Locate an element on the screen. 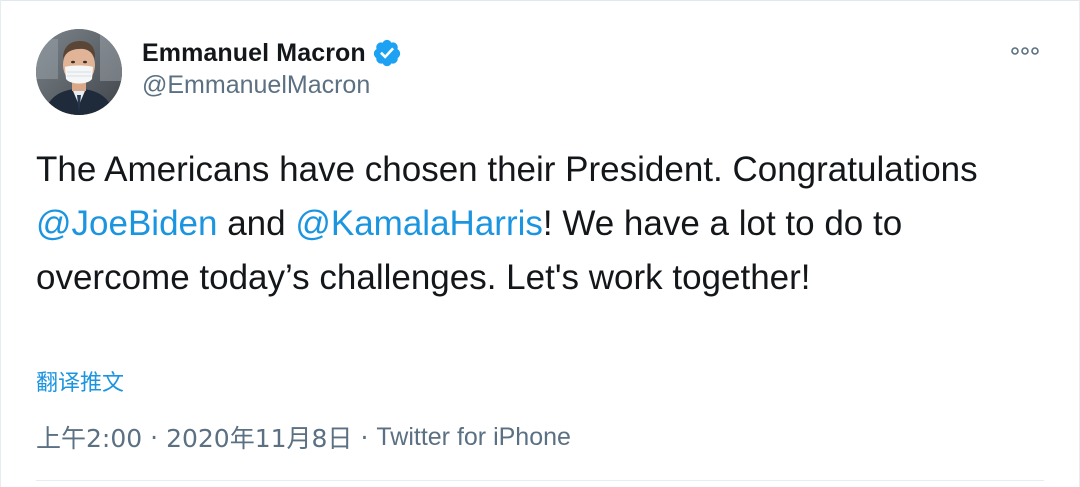  author-handle: @EmmanuelMacron is located at coordinates (256, 85).